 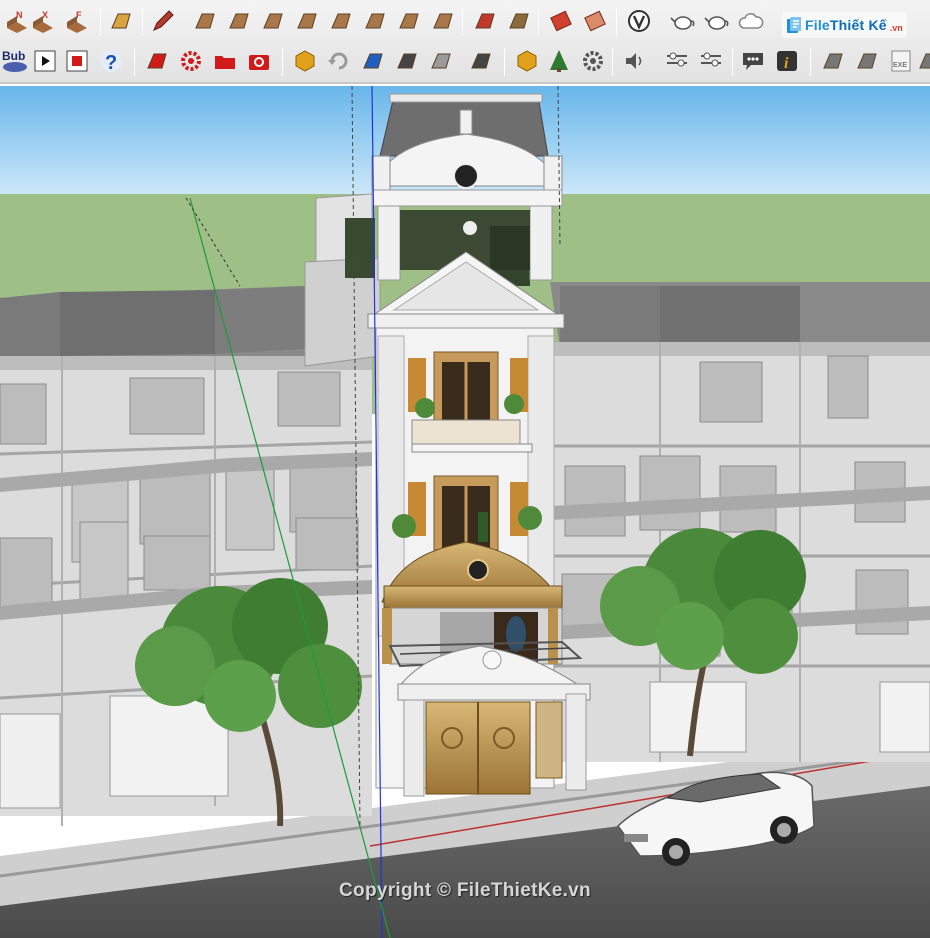 I want to click on svg-text: N, so click(x=19, y=15).